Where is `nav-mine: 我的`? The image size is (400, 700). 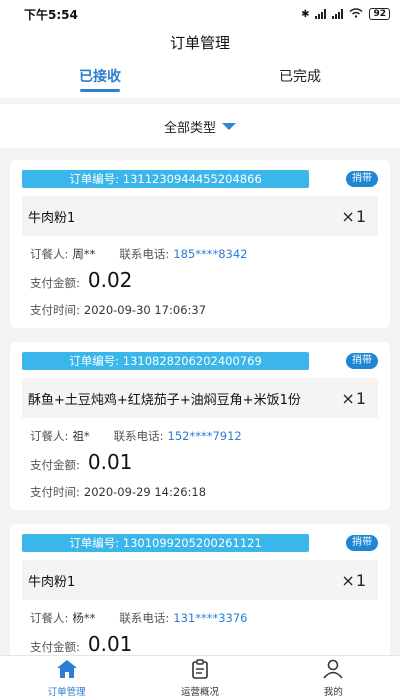 nav-mine: 我的 is located at coordinates (333, 678).